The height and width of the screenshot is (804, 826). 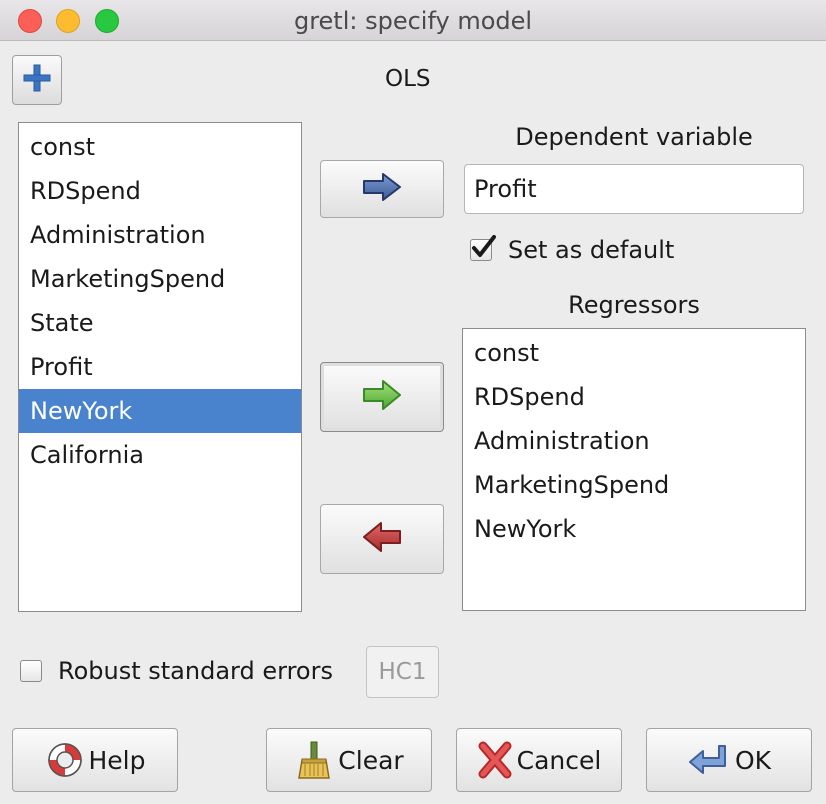 What do you see at coordinates (408, 79) in the screenshot?
I see `estimator-label: OLS` at bounding box center [408, 79].